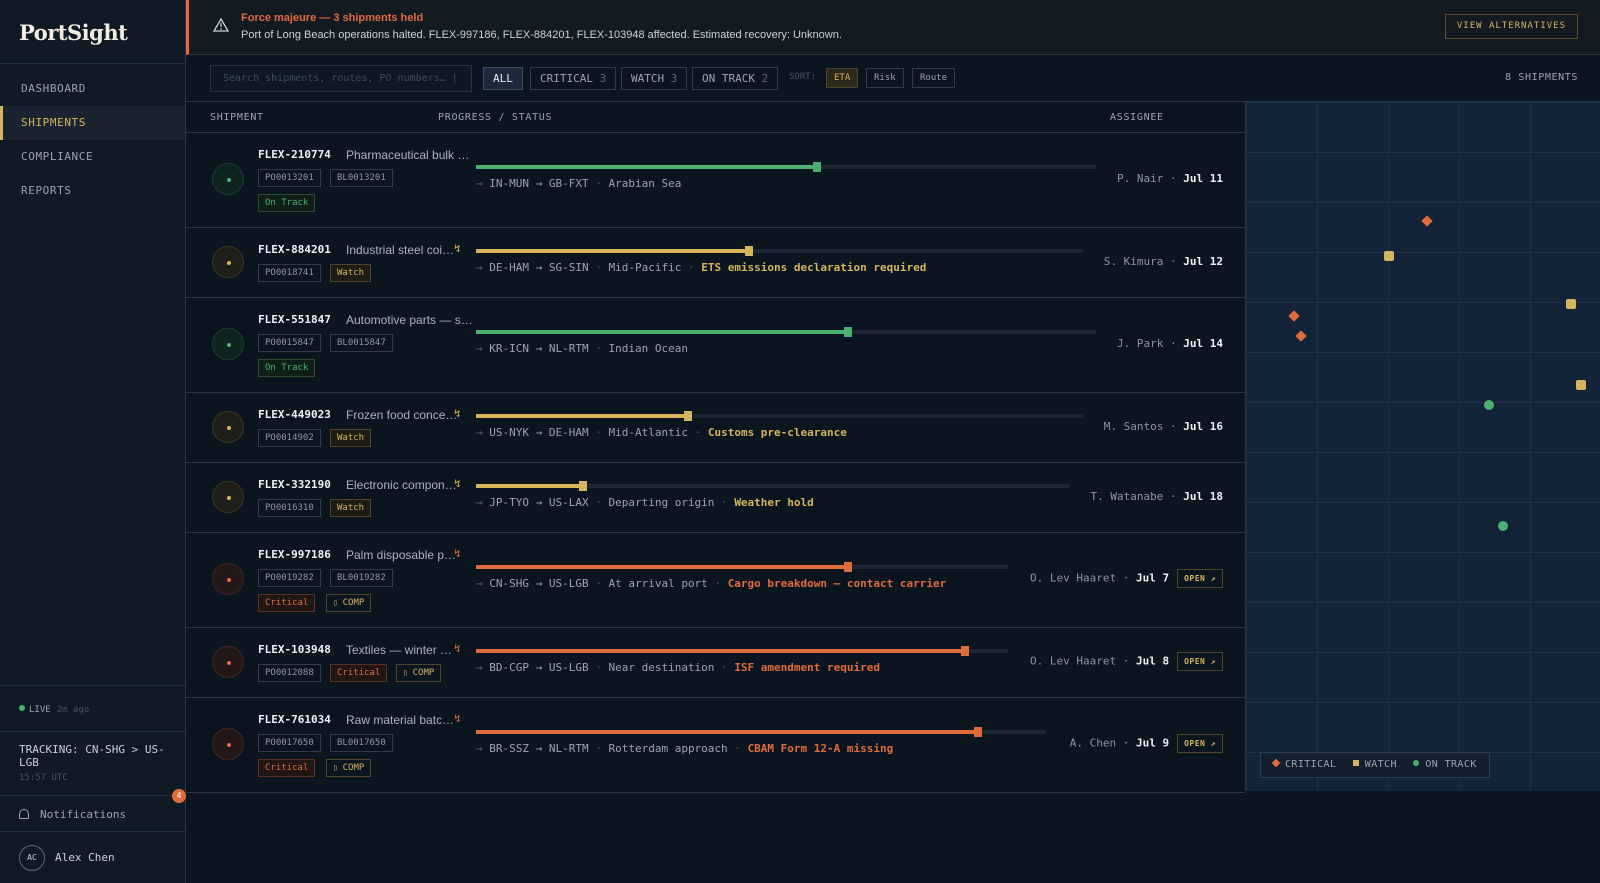  What do you see at coordinates (457, 413) in the screenshot?
I see `bolt-icon: ↯` at bounding box center [457, 413].